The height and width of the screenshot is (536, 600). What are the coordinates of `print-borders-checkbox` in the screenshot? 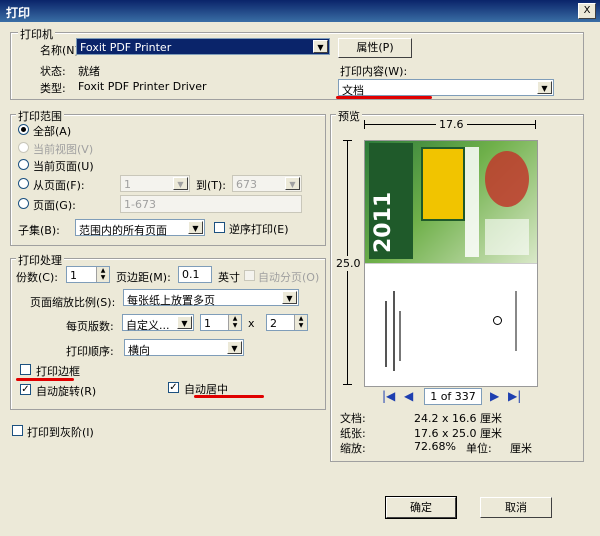 It's located at (25, 369).